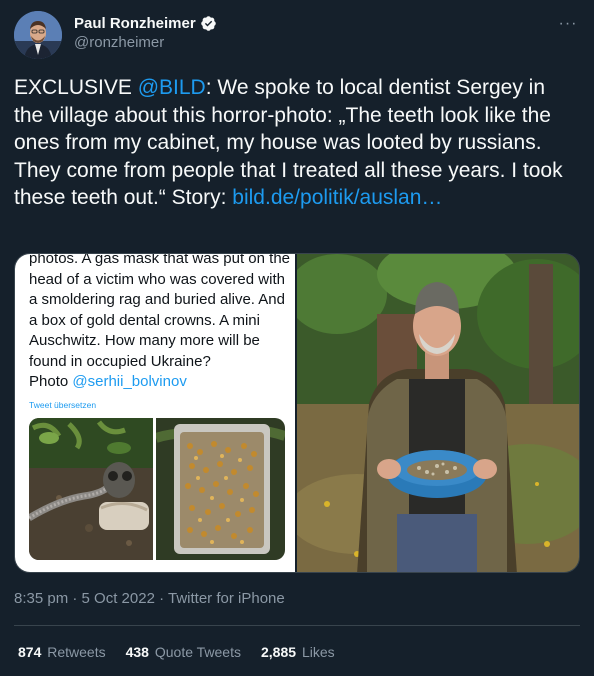  I want to click on dental-crowns-box-photo, so click(220, 489).